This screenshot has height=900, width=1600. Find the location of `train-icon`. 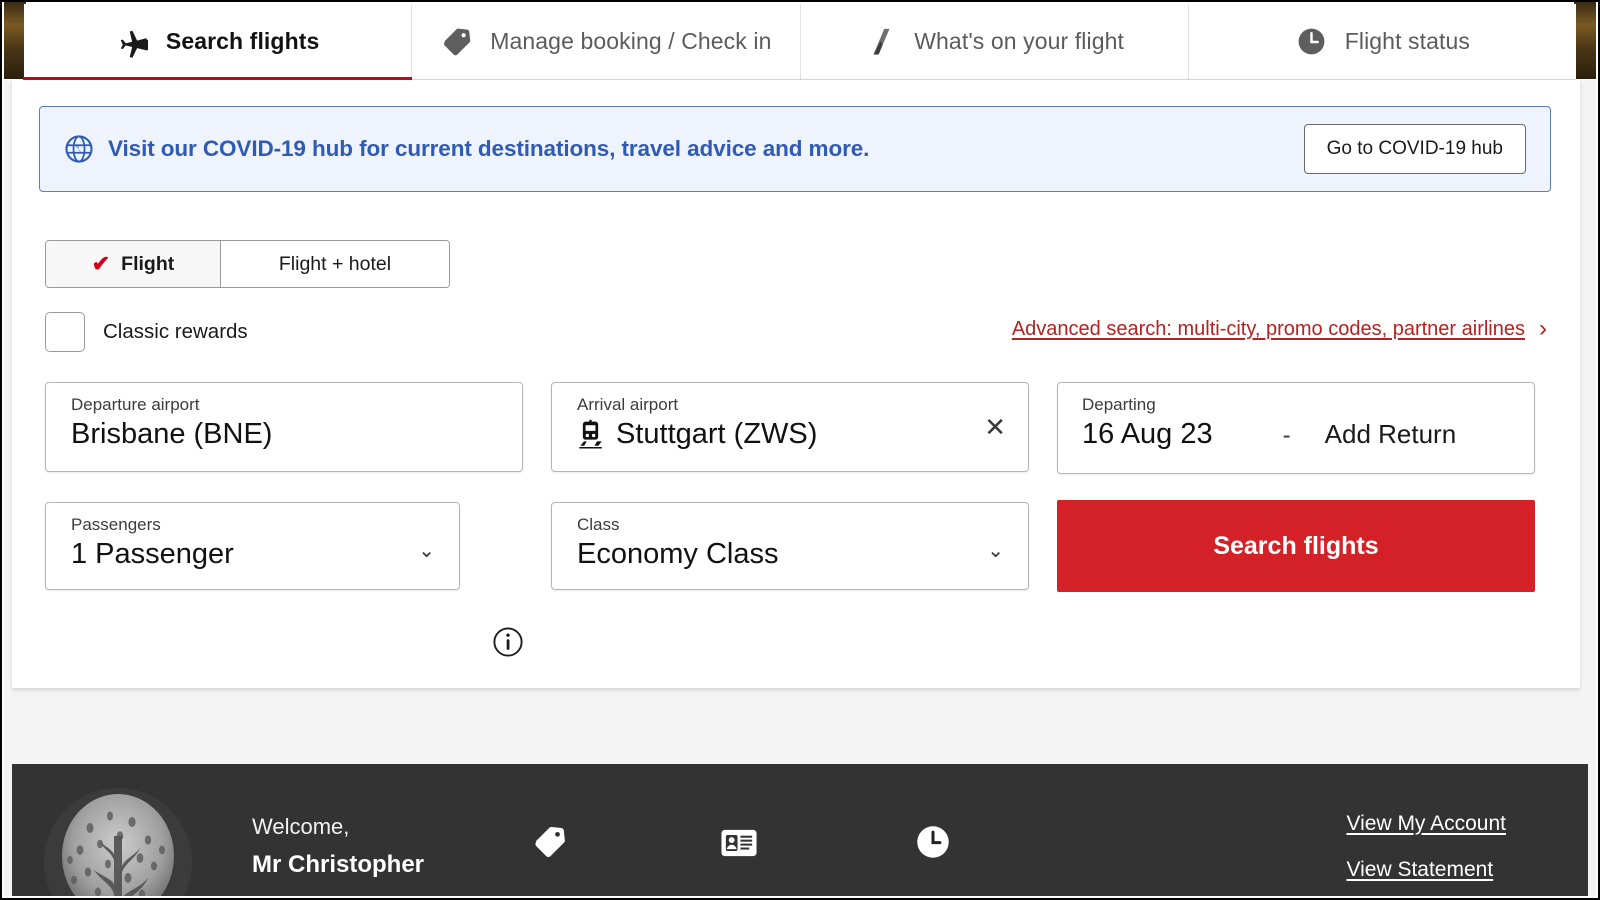

train-icon is located at coordinates (590, 434).